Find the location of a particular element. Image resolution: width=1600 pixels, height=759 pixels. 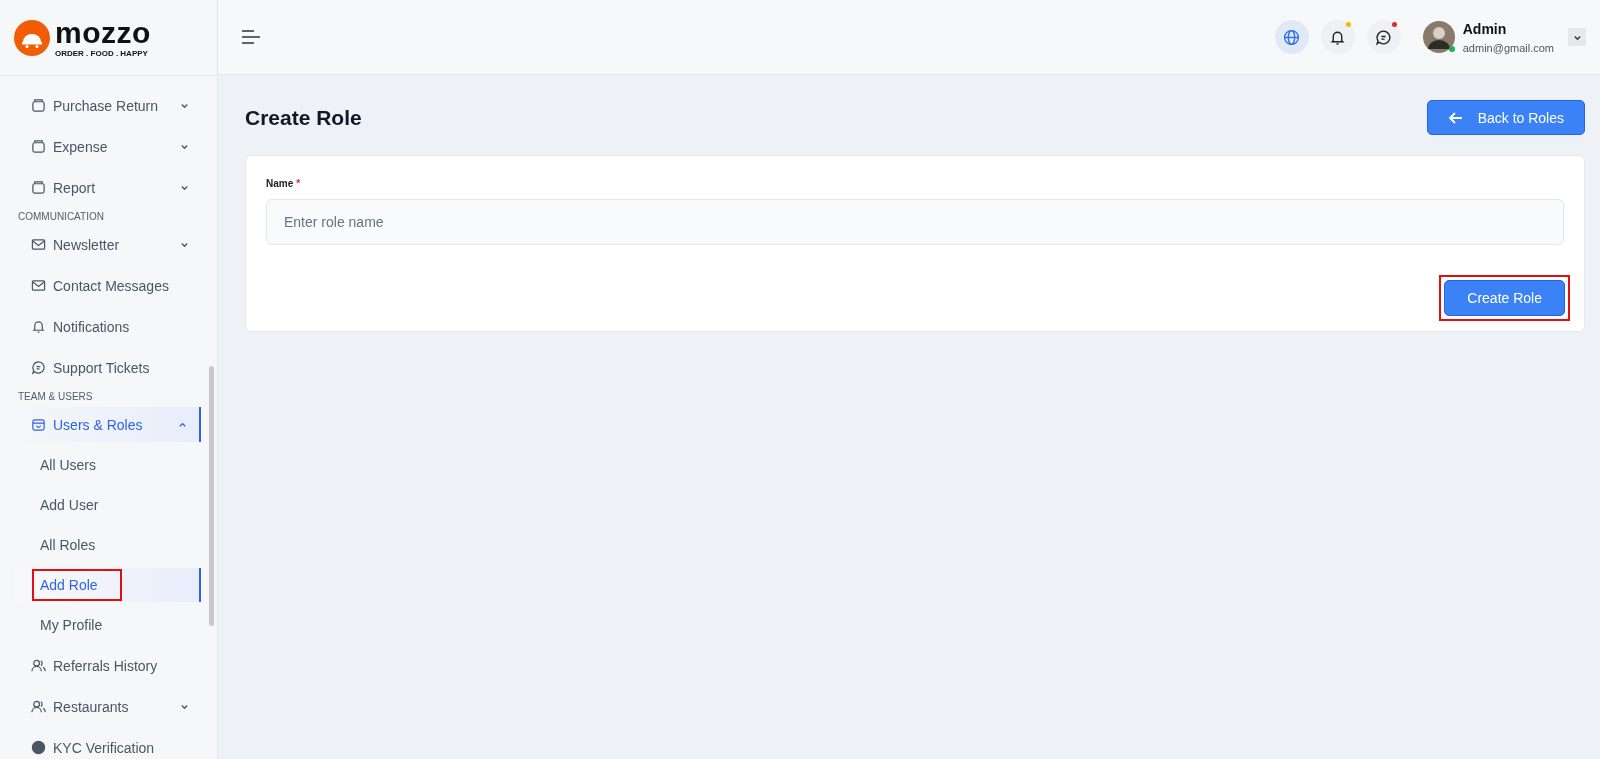

logo-tagline: ORDER . FOOD . HAPPY is located at coordinates (102, 53).